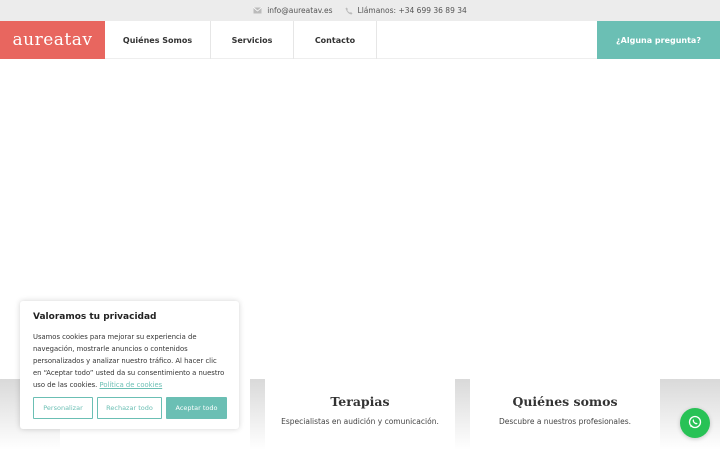 The width and height of the screenshot is (720, 450). I want to click on accept-all-button: Aceptar todo, so click(196, 408).